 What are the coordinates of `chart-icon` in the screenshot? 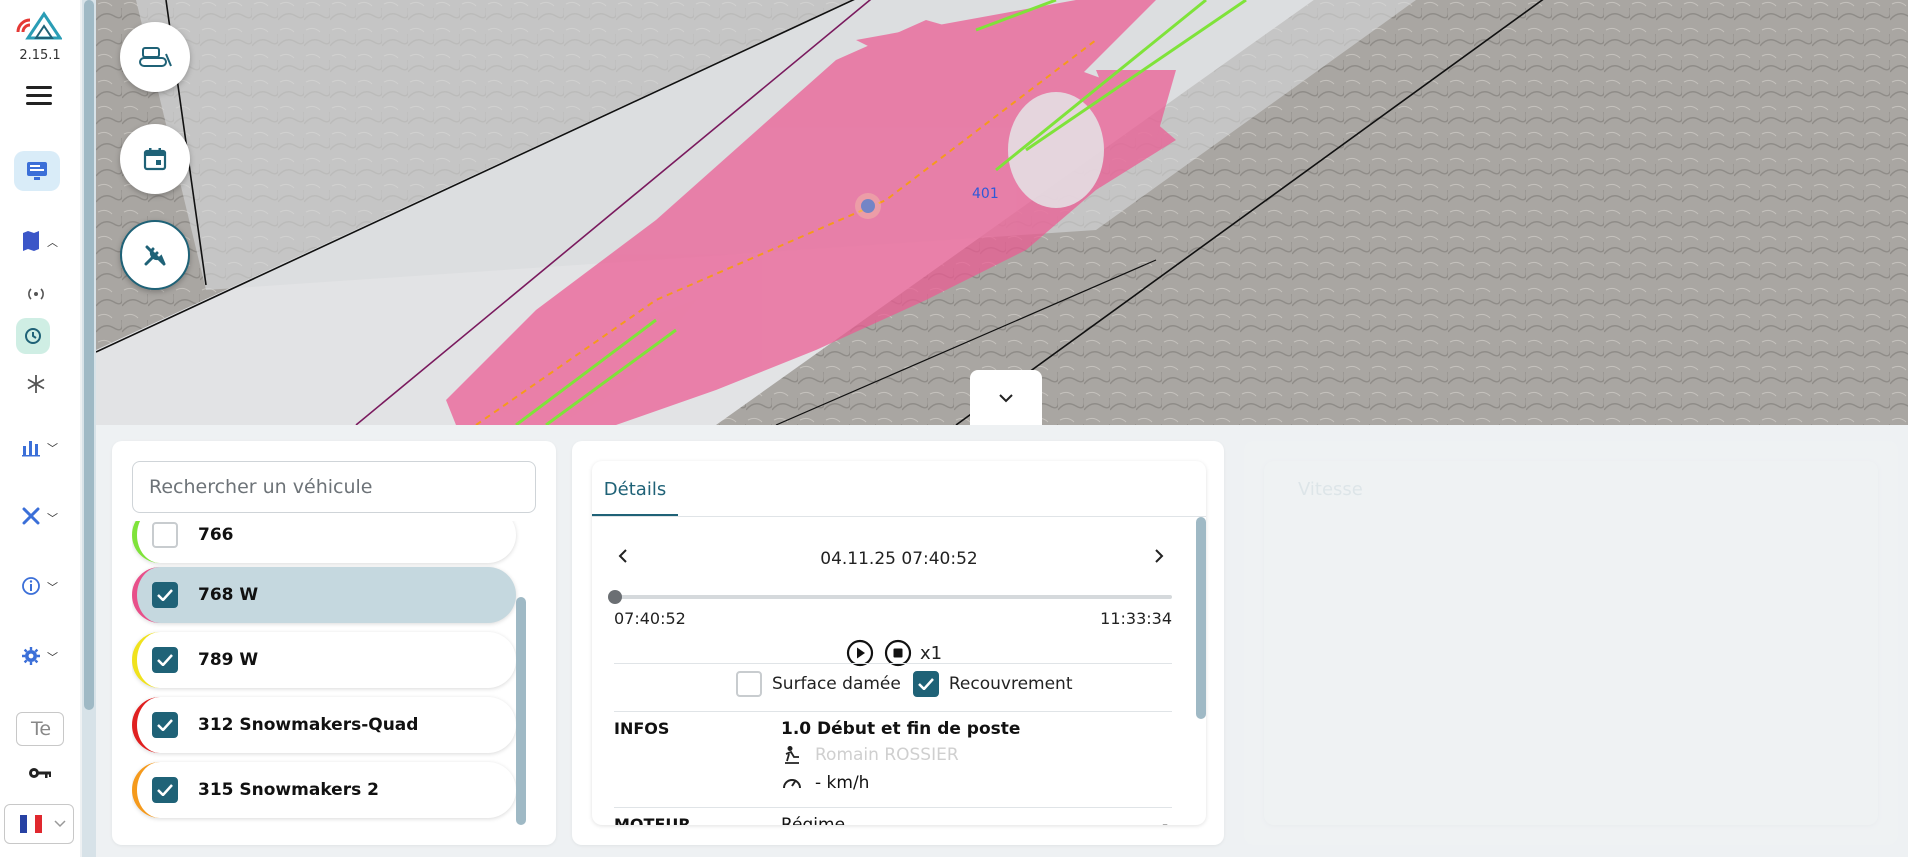 It's located at (31, 447).